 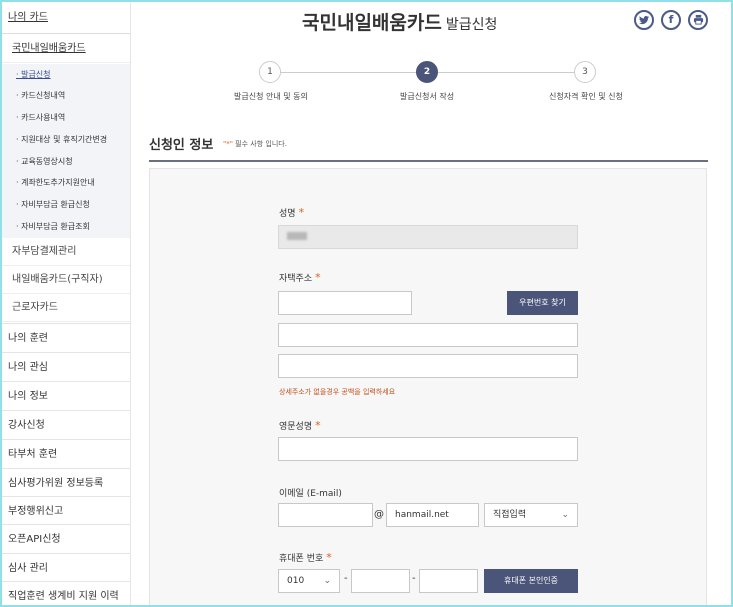 What do you see at coordinates (325, 515) in the screenshot?
I see `email-local-input` at bounding box center [325, 515].